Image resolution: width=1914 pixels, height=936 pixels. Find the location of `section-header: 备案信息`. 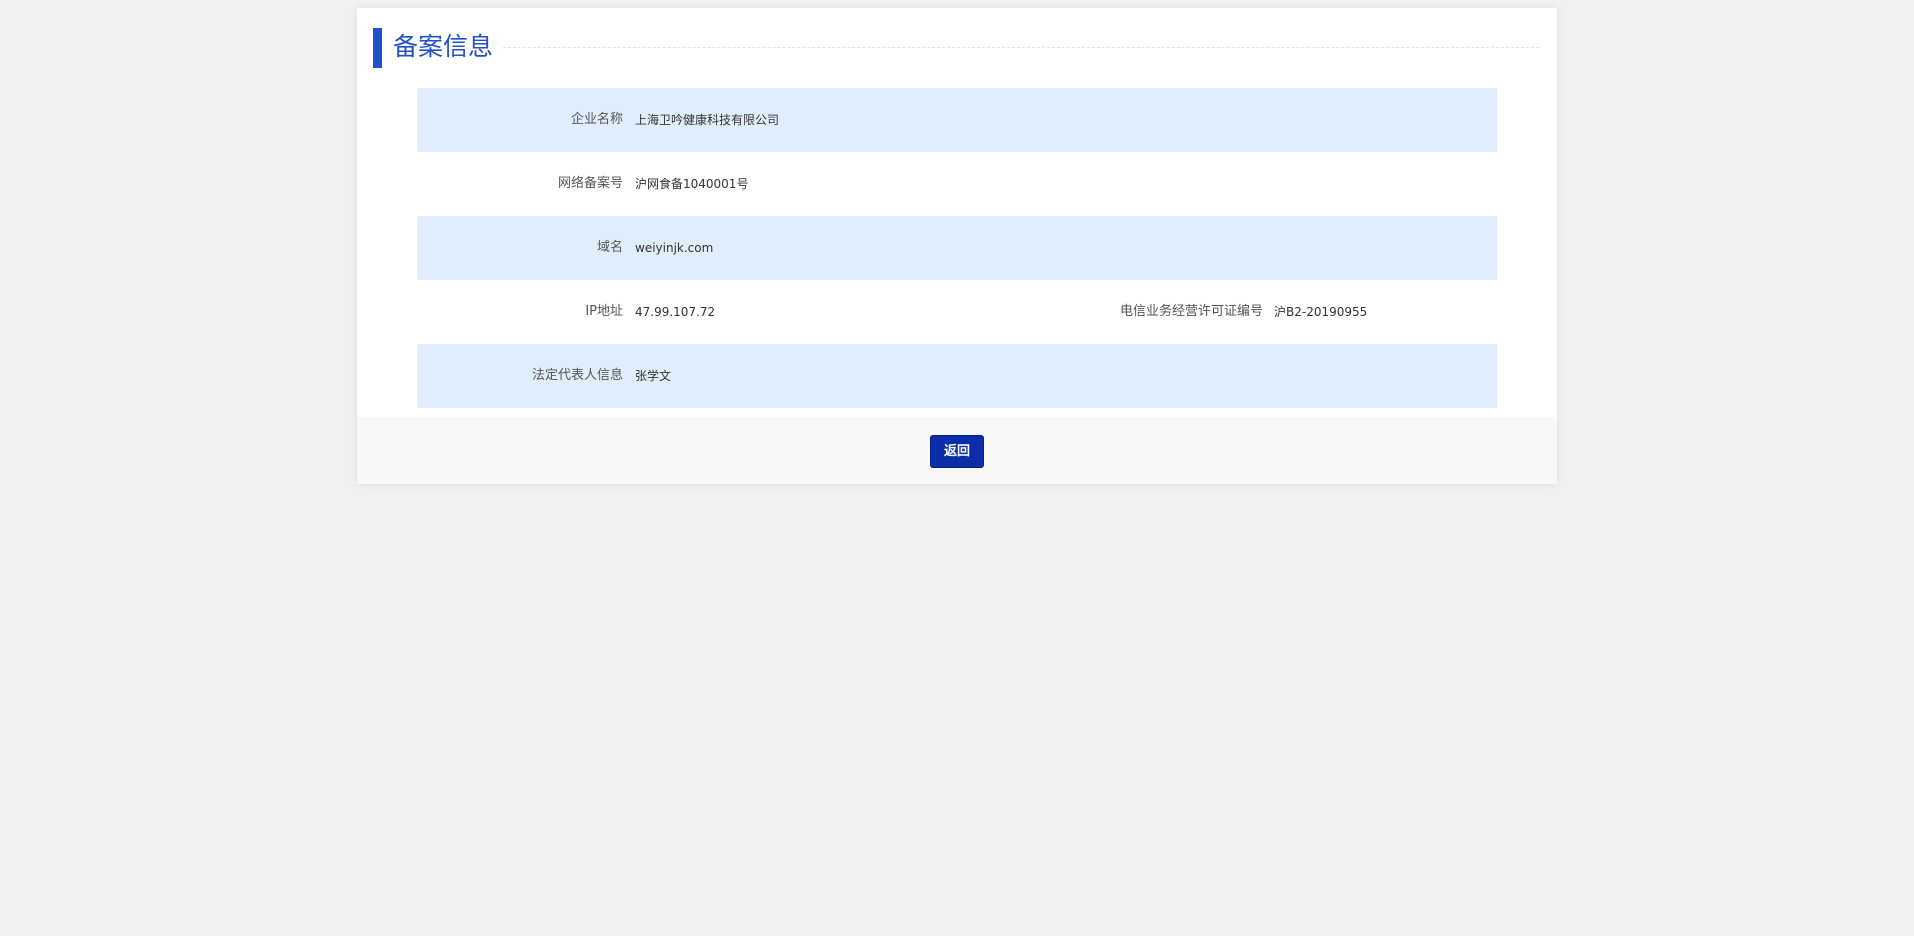

section-header: 备案信息 is located at coordinates (956, 48).